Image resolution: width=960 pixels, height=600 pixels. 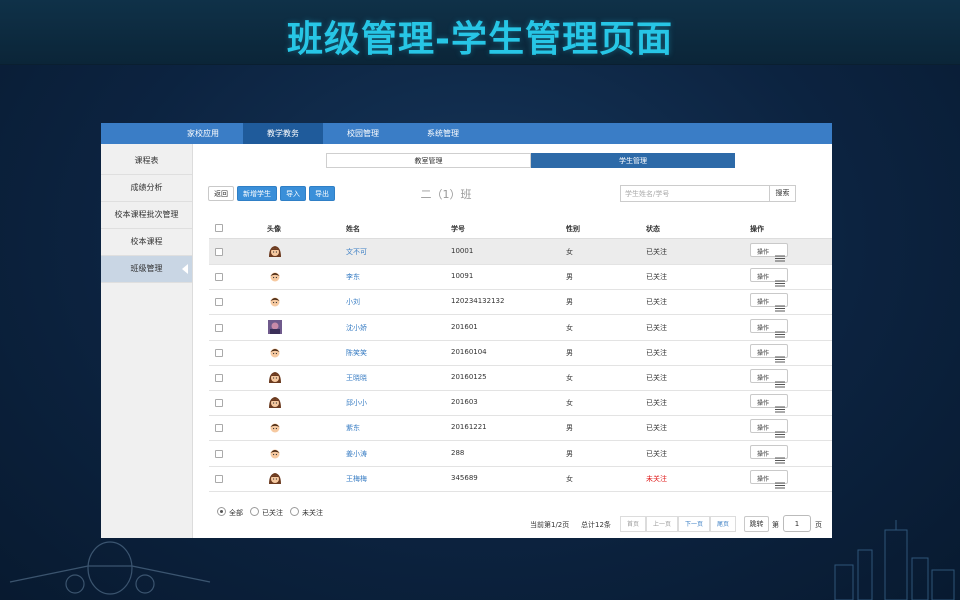 What do you see at coordinates (146, 215) in the screenshot?
I see `sidebar-item-course-batch: 校本课程批次管理` at bounding box center [146, 215].